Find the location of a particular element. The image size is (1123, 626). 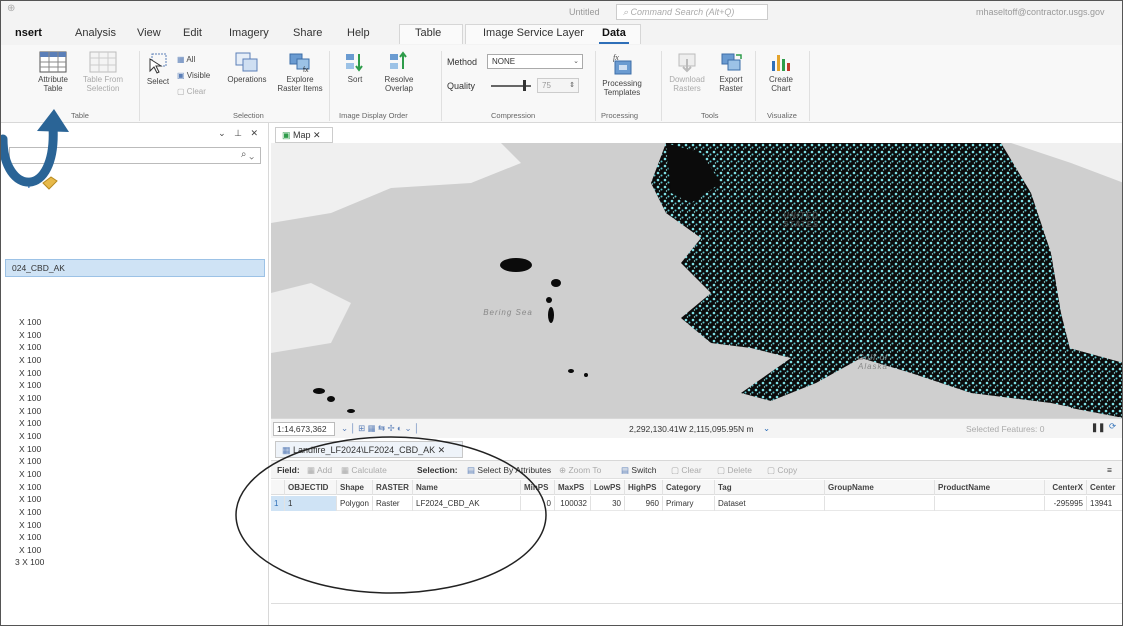

export-raster-button: Export Raster is located at coordinates (731, 72).